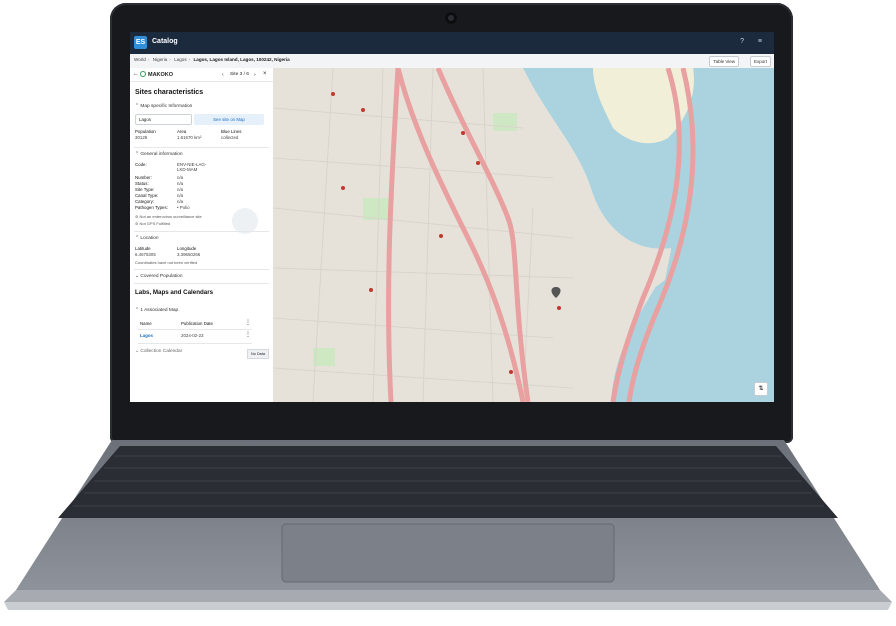 The image size is (896, 626). I want to click on collection-calendar-label: Collection Calendar, so click(161, 351).